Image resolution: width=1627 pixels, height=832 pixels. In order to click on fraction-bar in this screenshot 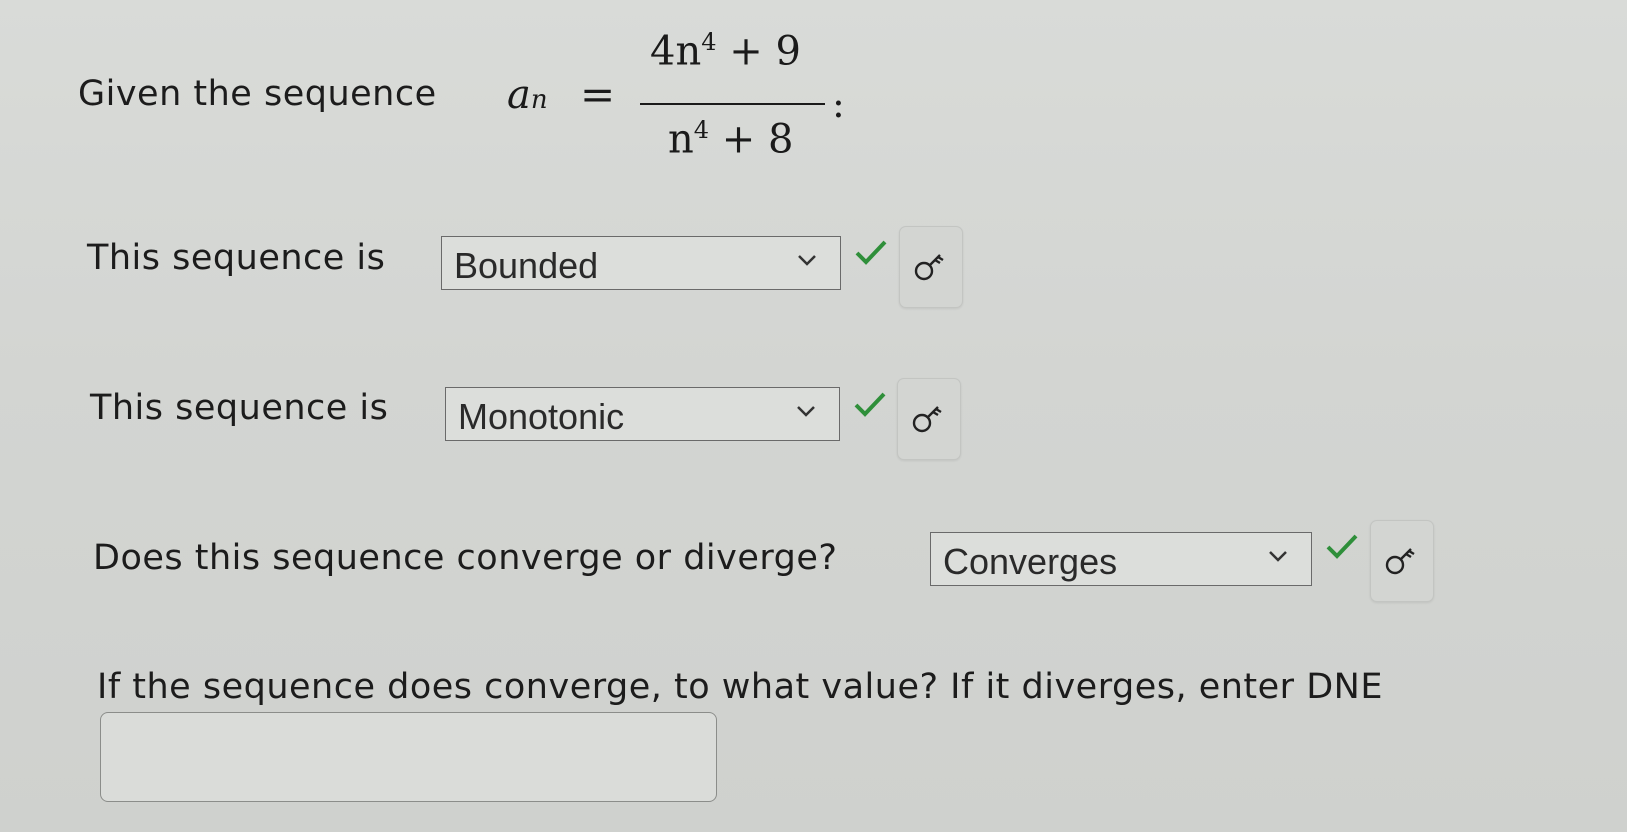, I will do `click(732, 104)`.